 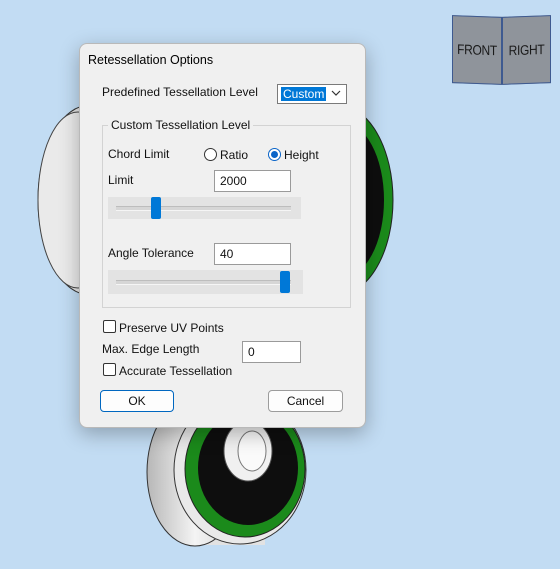 What do you see at coordinates (175, 371) in the screenshot?
I see `accurate-tessellation-label: Accurate Tessellation` at bounding box center [175, 371].